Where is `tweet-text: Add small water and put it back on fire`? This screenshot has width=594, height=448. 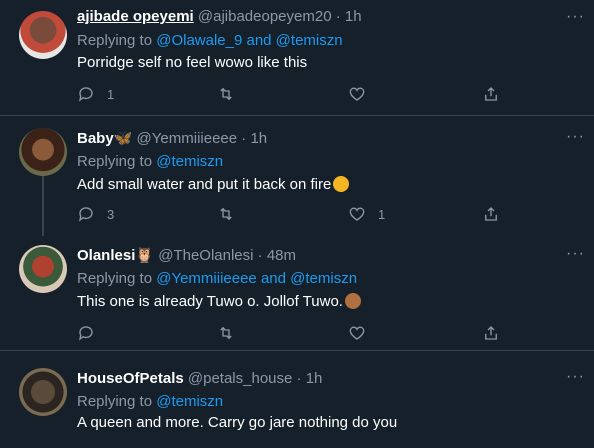 tweet-text: Add small water and put it back on fire is located at coordinates (204, 184).